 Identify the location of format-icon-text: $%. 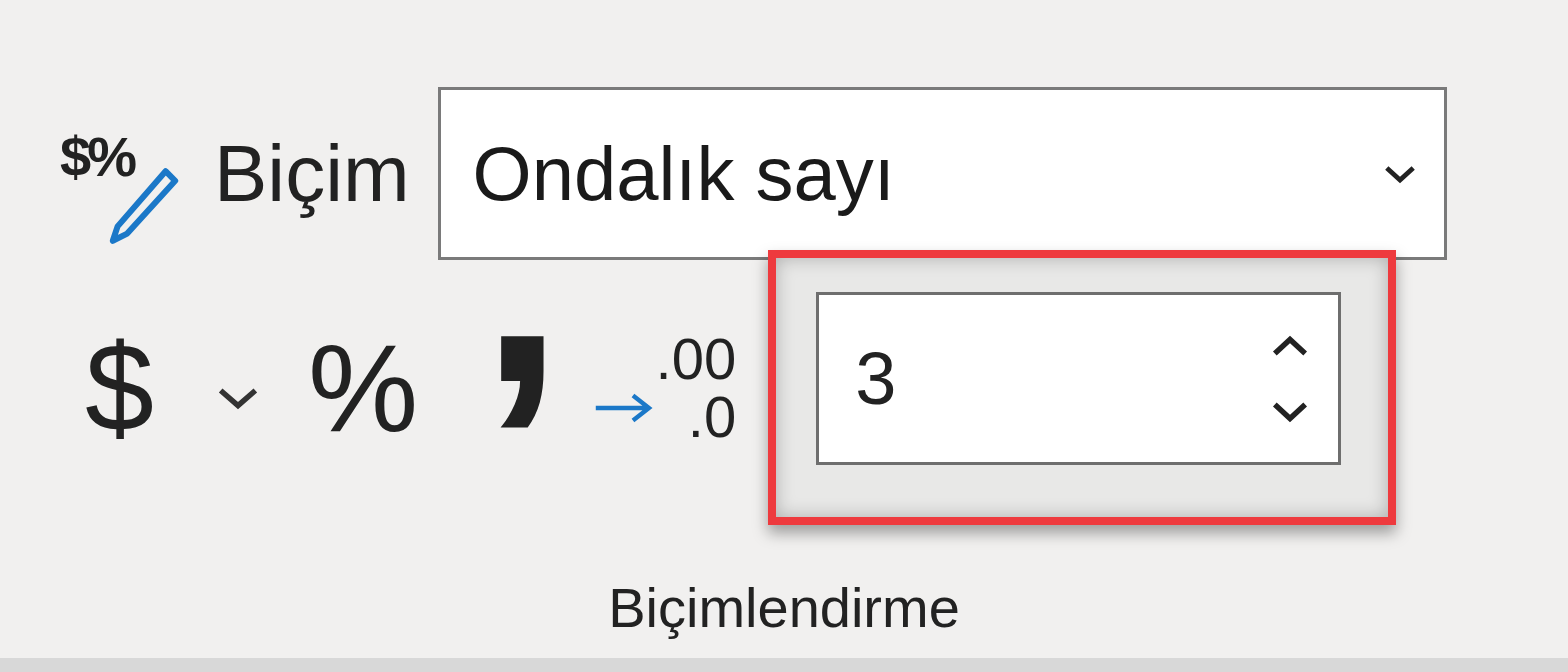
(96, 156).